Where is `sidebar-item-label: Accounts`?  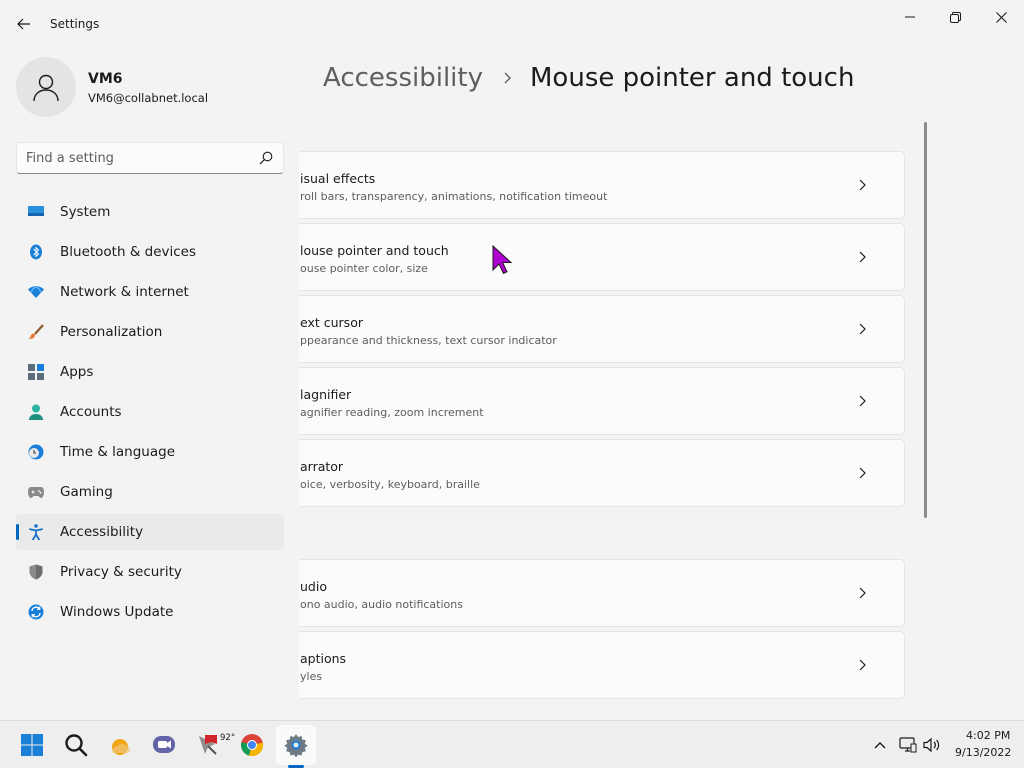
sidebar-item-label: Accounts is located at coordinates (91, 412).